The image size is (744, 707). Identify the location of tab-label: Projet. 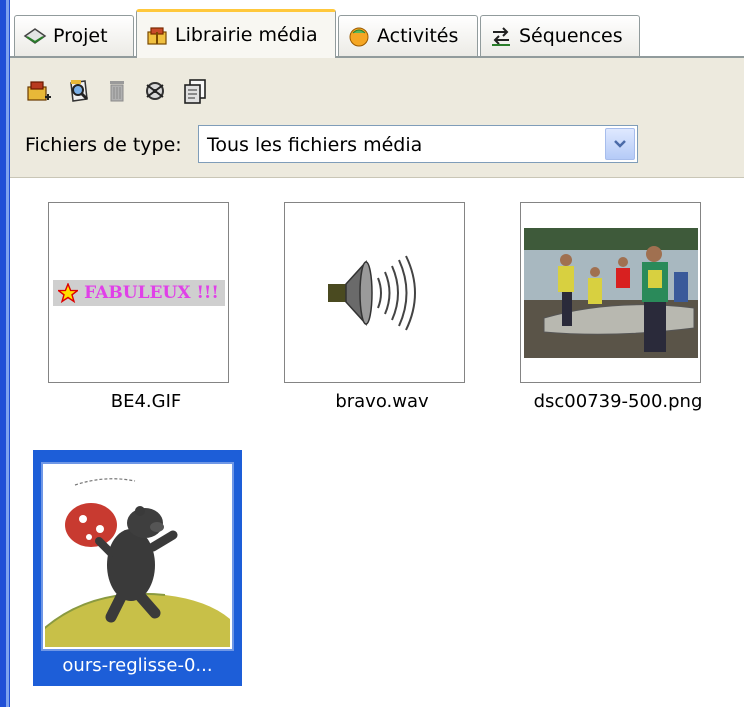
(80, 36).